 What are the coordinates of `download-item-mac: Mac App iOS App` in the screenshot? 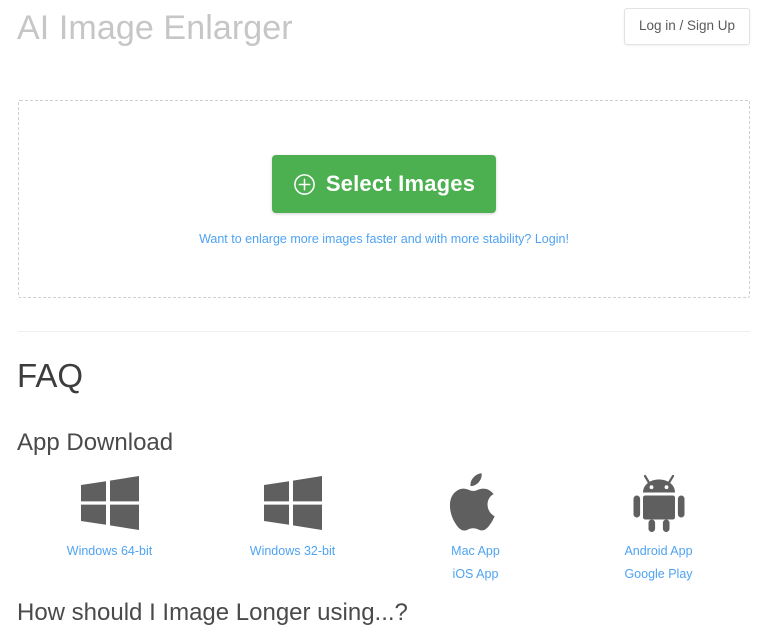 It's located at (475, 527).